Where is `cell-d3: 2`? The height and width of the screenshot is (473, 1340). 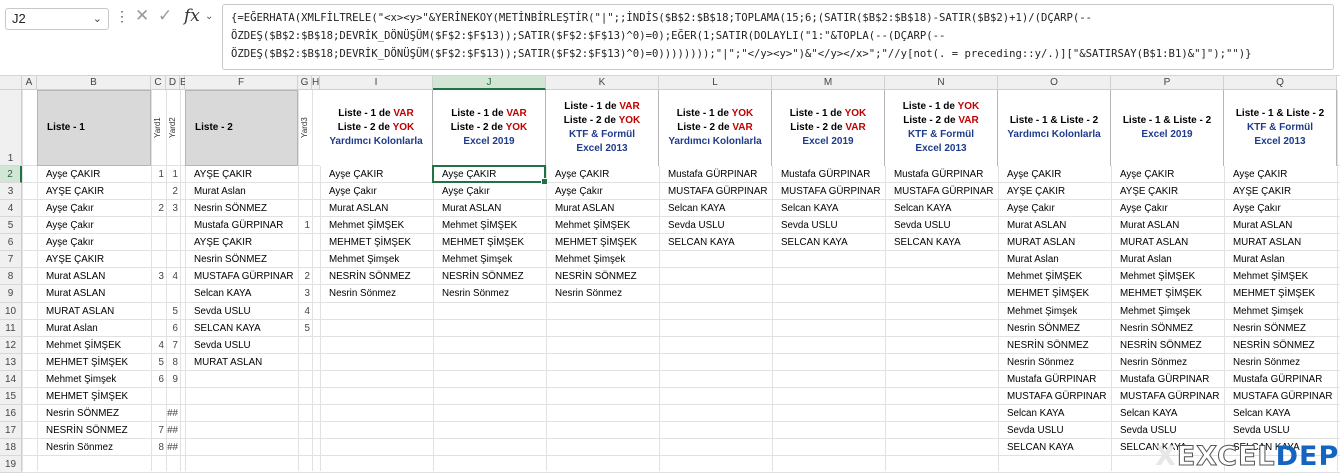
cell-d3: 2 is located at coordinates (173, 191).